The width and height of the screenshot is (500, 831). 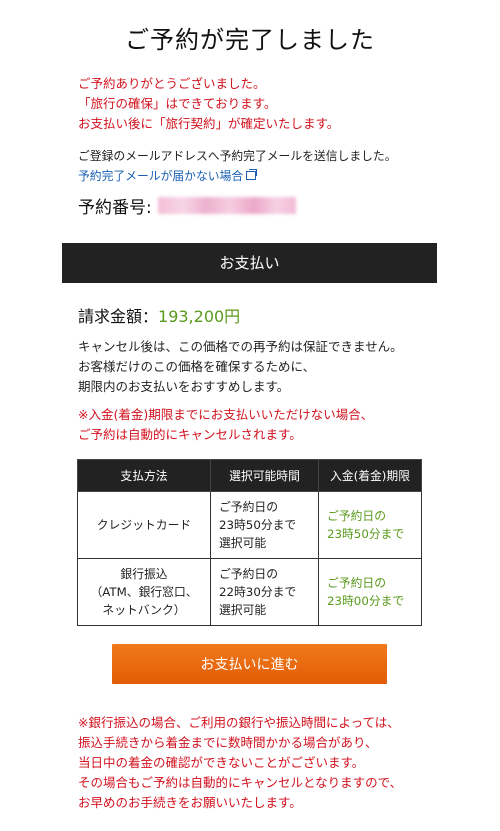 I want to click on column-header-selectable-time: 選択可能時間, so click(x=264, y=475).